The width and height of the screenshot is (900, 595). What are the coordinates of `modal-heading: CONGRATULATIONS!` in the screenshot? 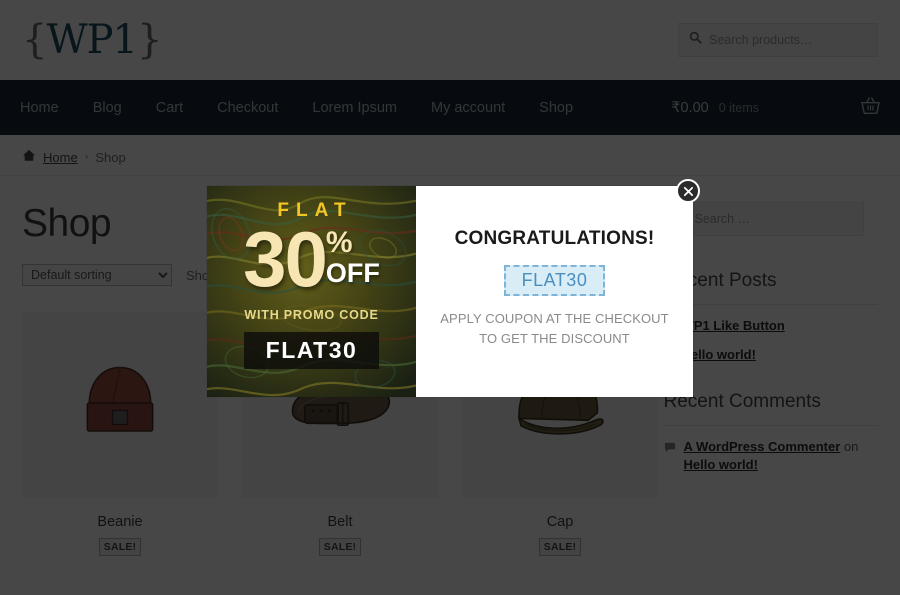 It's located at (554, 238).